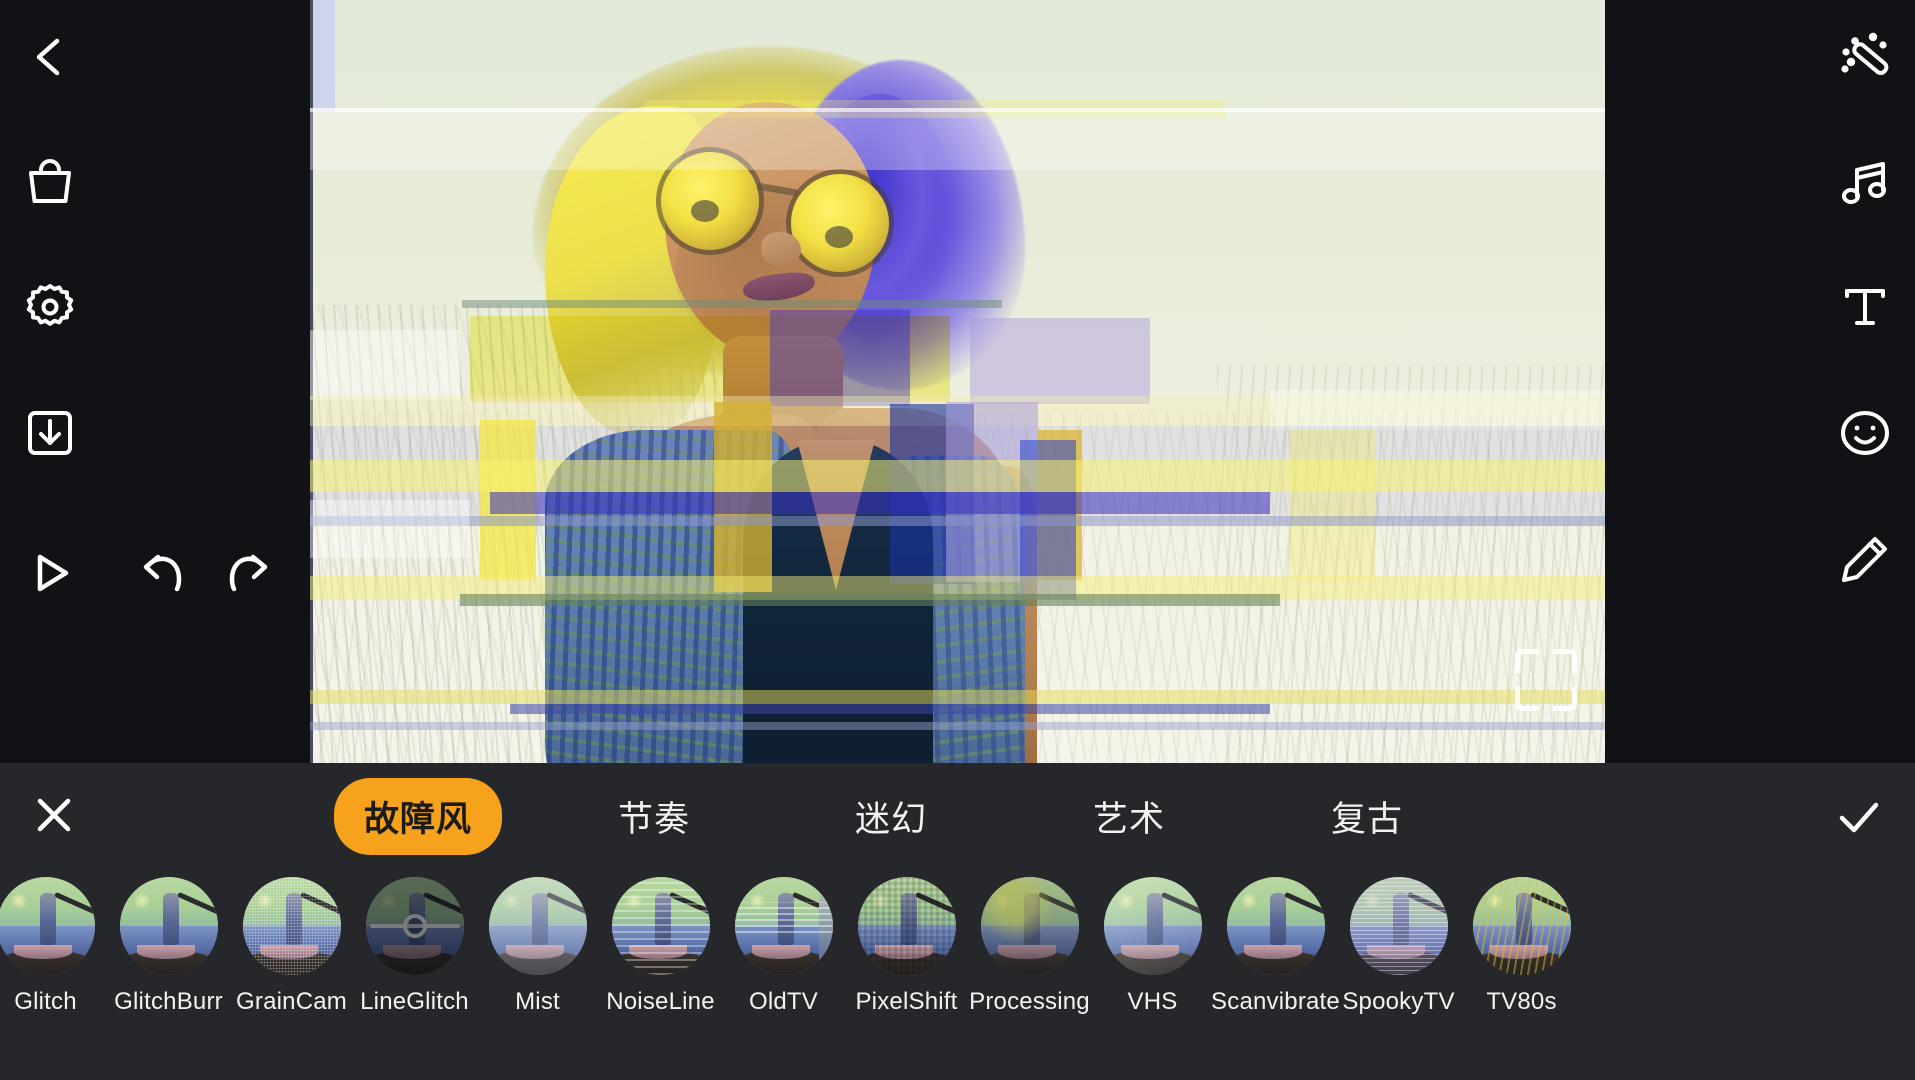 This screenshot has height=1080, width=1915. I want to click on undo-arrow-icon, so click(163, 573).